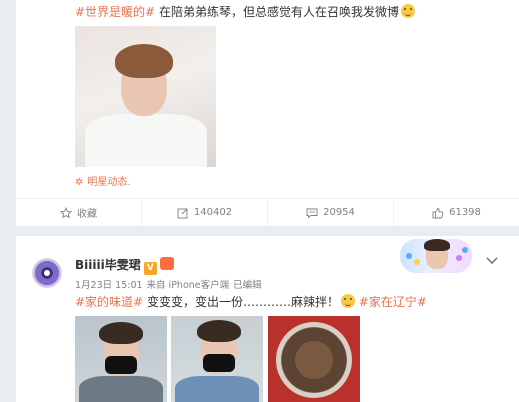 The width and height of the screenshot is (519, 402). What do you see at coordinates (79, 182) in the screenshot?
I see `source-star-icon: ✲` at bounding box center [79, 182].